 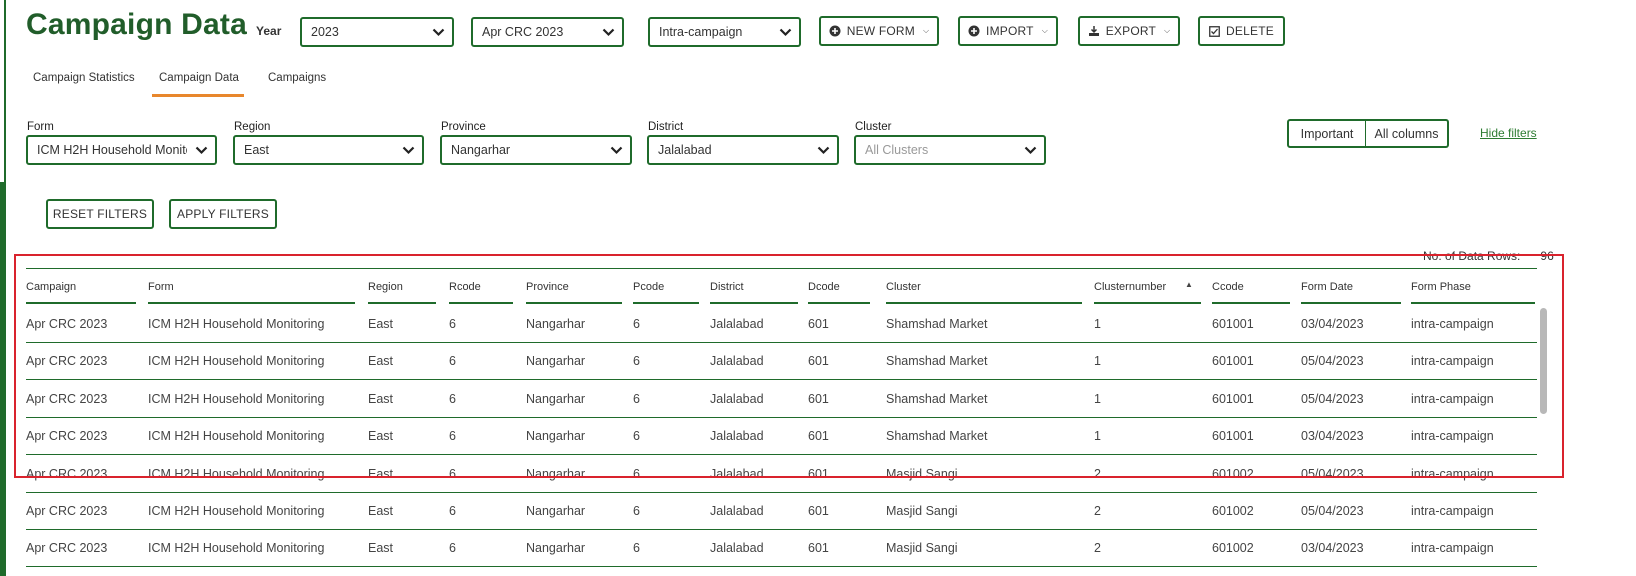 I want to click on table-cell: 2, so click(x=1097, y=511).